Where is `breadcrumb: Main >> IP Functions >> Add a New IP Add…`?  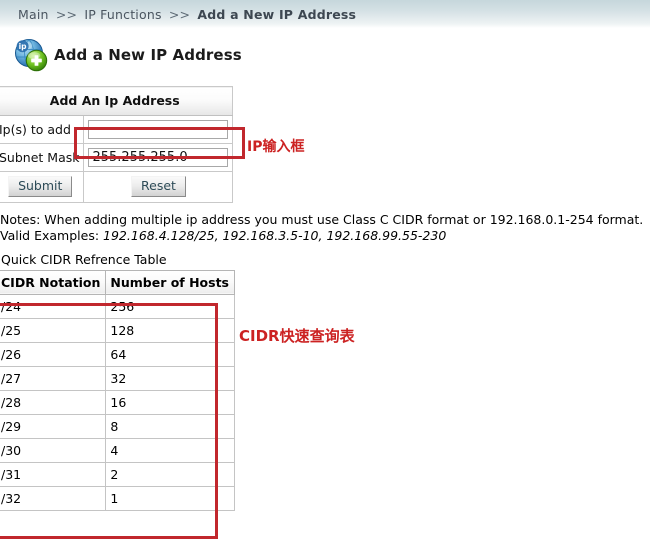 breadcrumb: Main >> IP Functions >> Add a New IP Add… is located at coordinates (187, 14).